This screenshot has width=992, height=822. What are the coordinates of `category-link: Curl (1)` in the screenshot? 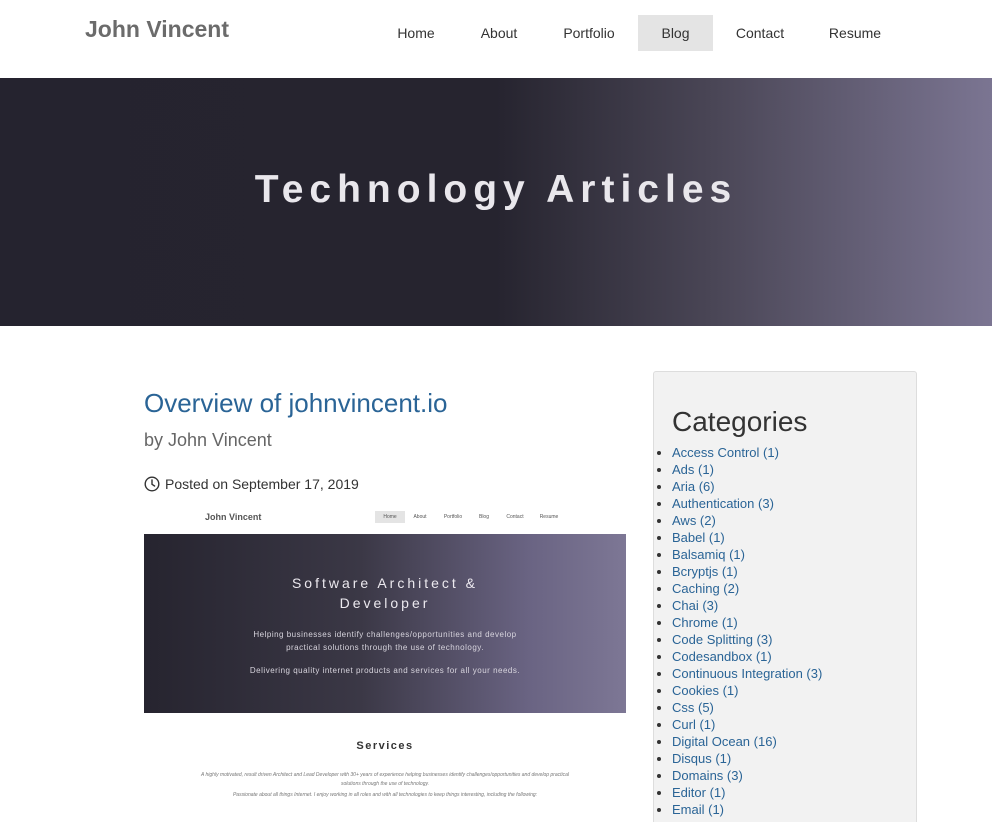 It's located at (747, 724).